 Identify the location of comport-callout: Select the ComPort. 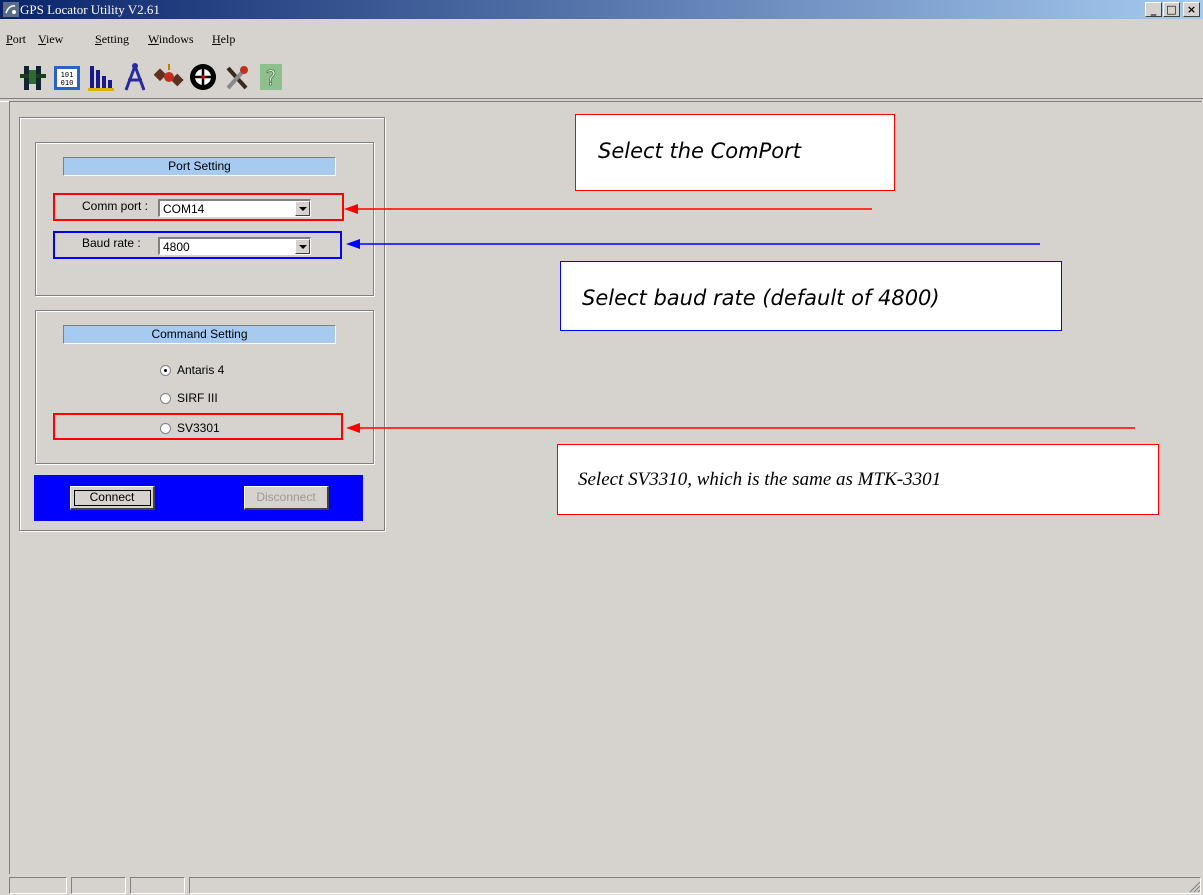
(735, 152).